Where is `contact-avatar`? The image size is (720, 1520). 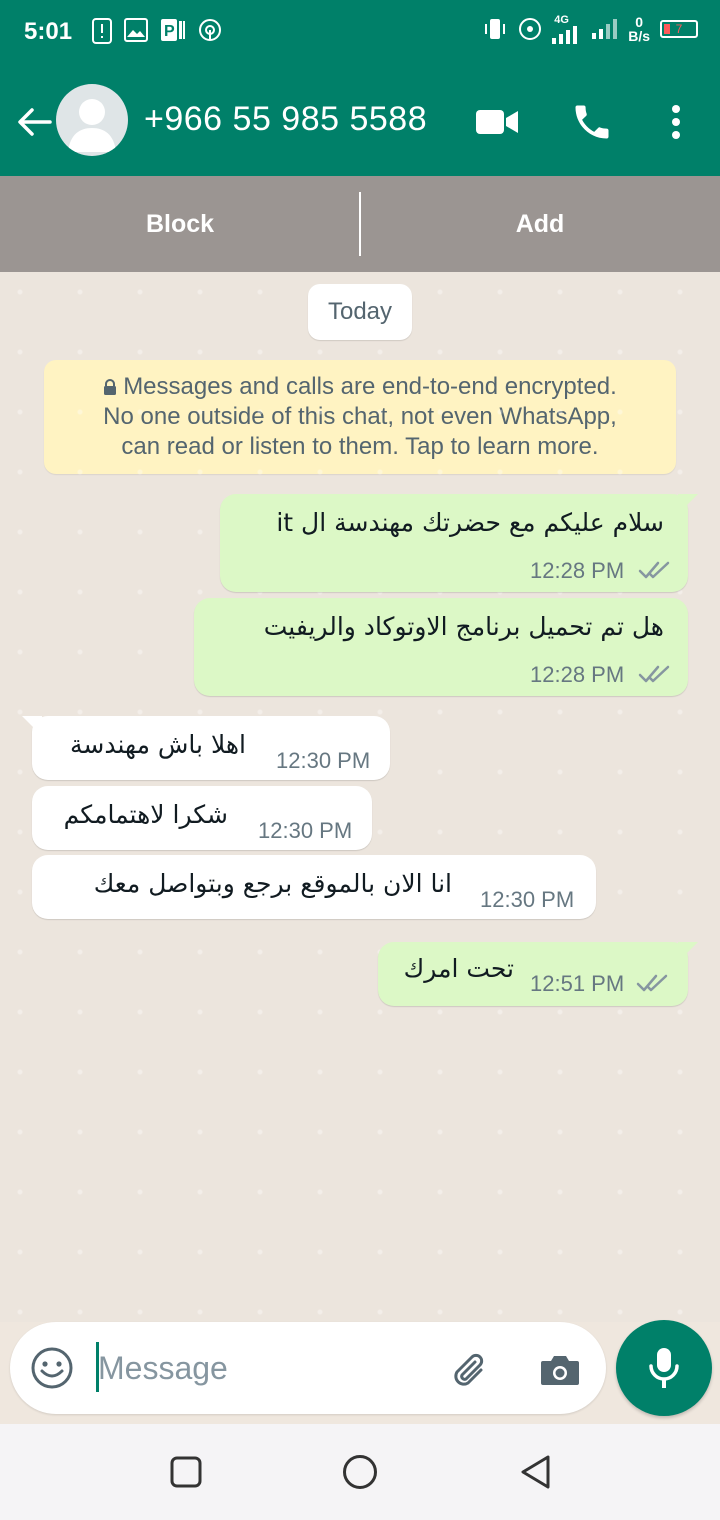 contact-avatar is located at coordinates (92, 120).